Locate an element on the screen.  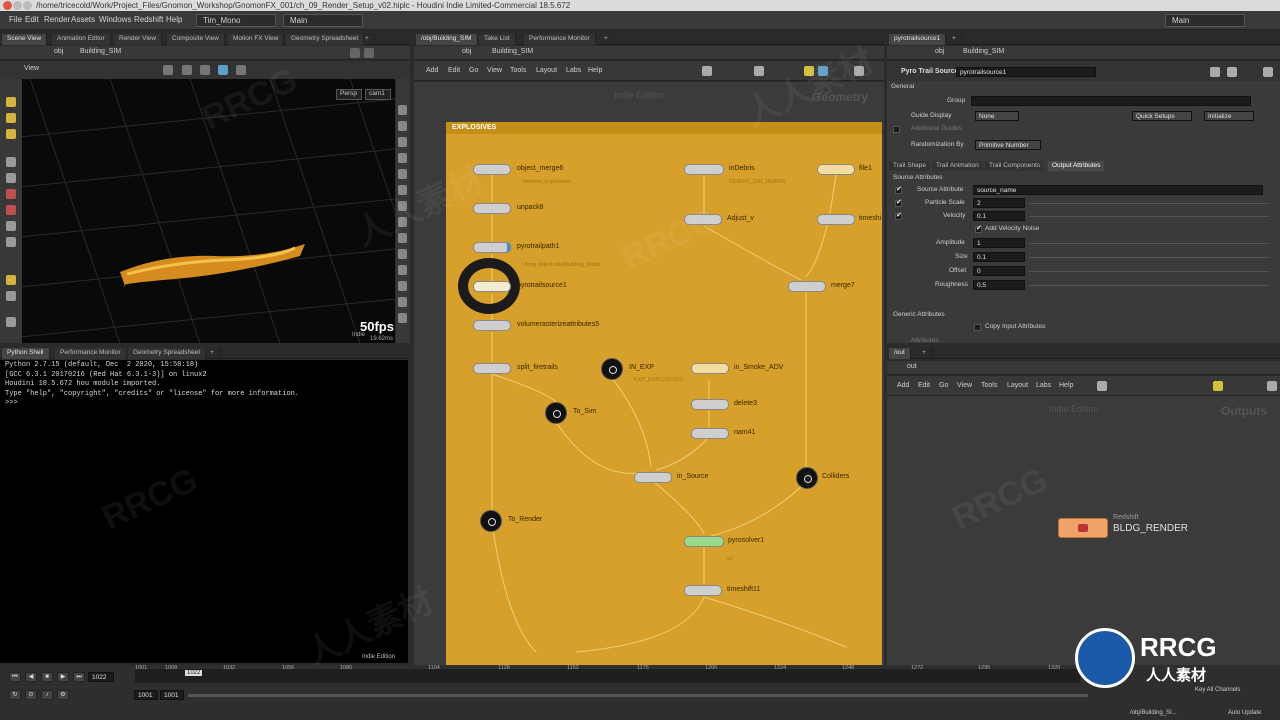
source-attribute-checkbox is located at coordinates (898, 189).